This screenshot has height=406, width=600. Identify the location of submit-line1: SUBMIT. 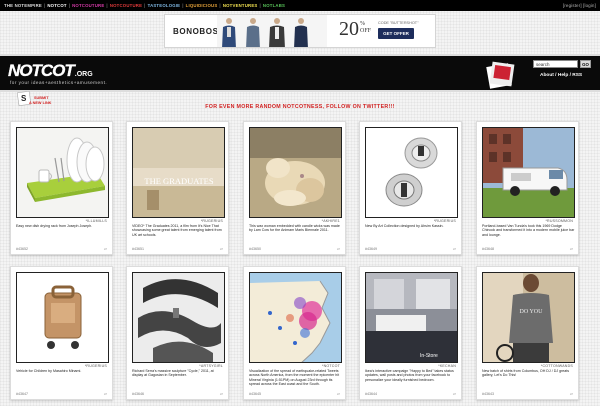
(41, 98).